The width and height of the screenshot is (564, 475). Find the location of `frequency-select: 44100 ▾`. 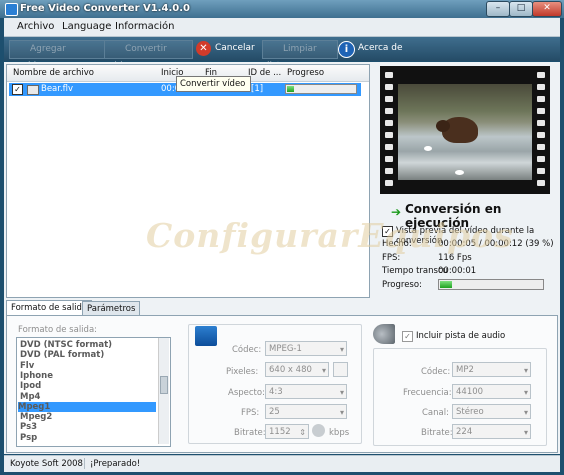

frequency-select: 44100 ▾ is located at coordinates (491, 391).